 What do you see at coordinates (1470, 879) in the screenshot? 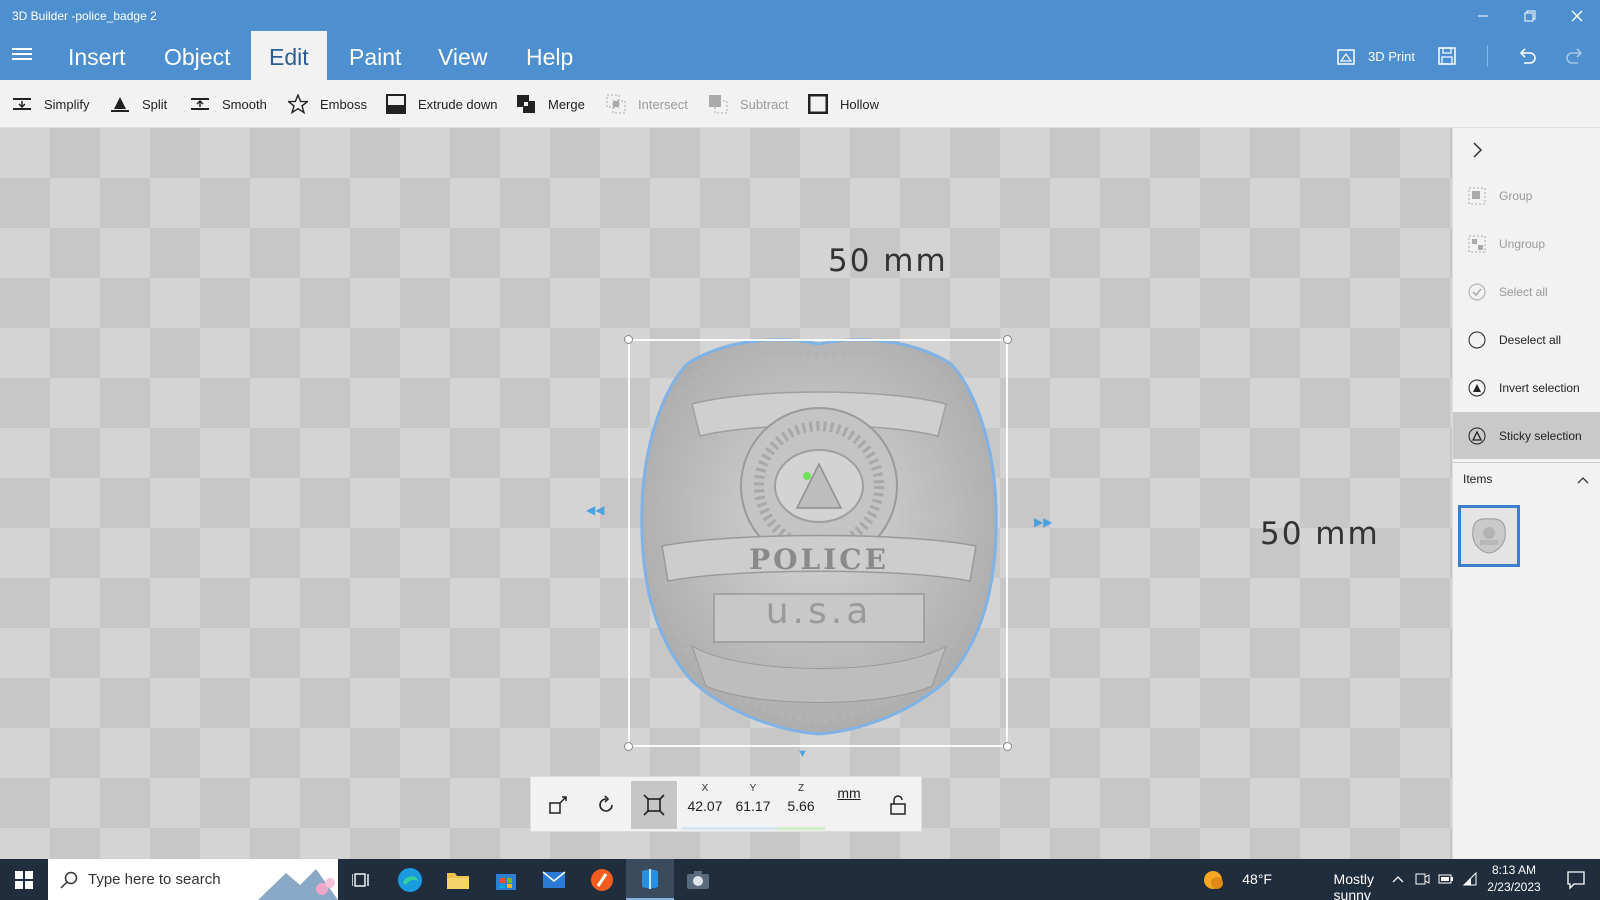
I see `wifi-icon` at bounding box center [1470, 879].